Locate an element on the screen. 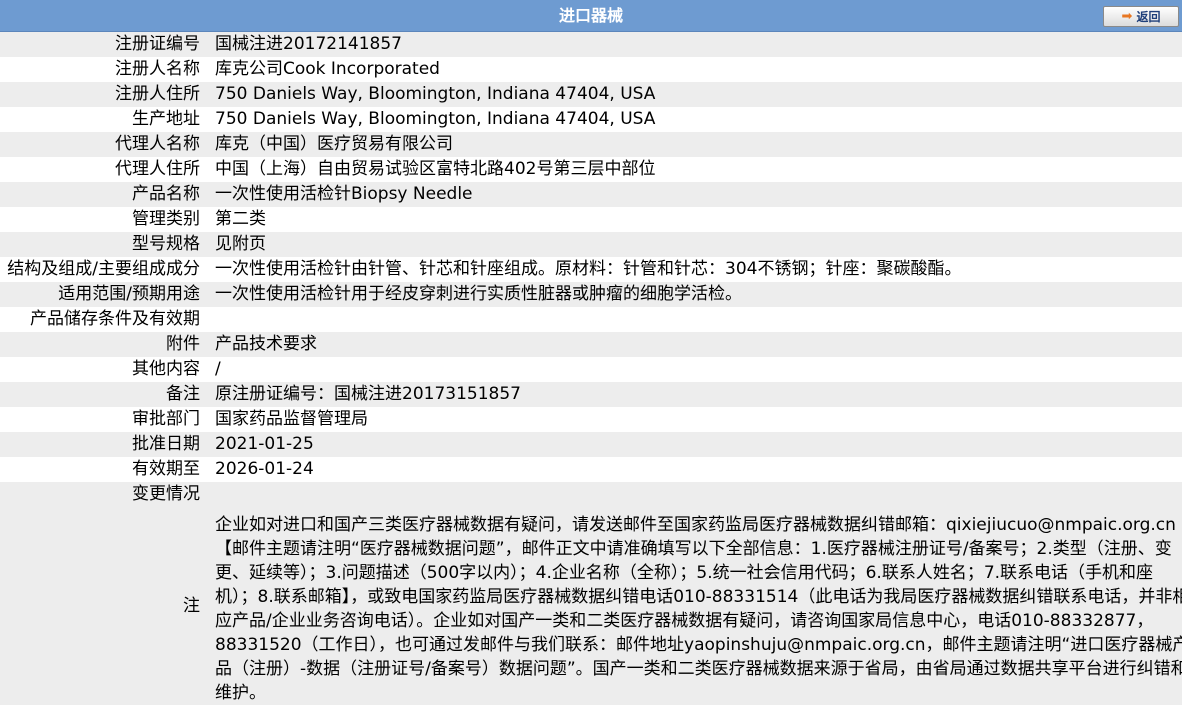 This screenshot has height=709, width=1182. row-value: 中国（上海）自由贸易试验区富特北路402号第三层中部位 is located at coordinates (693, 169).